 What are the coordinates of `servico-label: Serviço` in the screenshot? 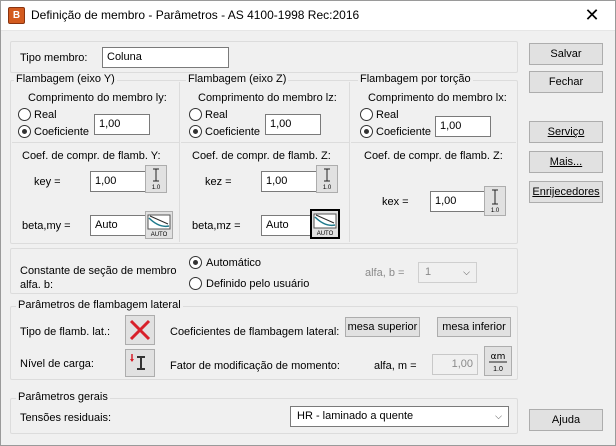 It's located at (566, 132).